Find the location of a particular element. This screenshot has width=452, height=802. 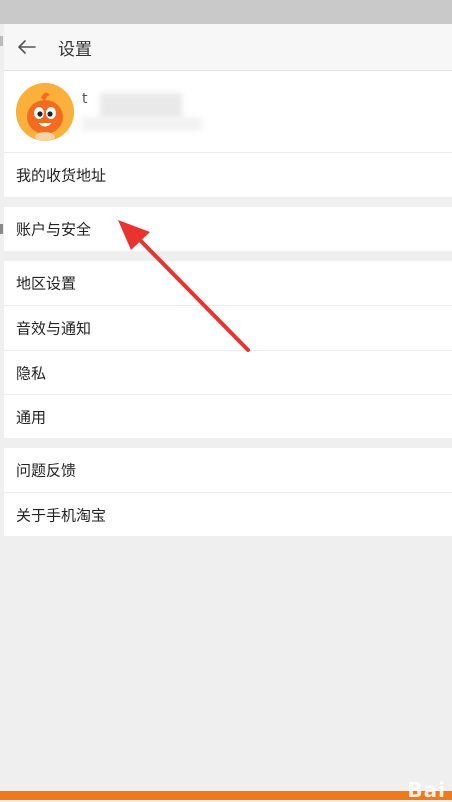

menu-item-about: 关于手机淘宝 is located at coordinates (228, 514).